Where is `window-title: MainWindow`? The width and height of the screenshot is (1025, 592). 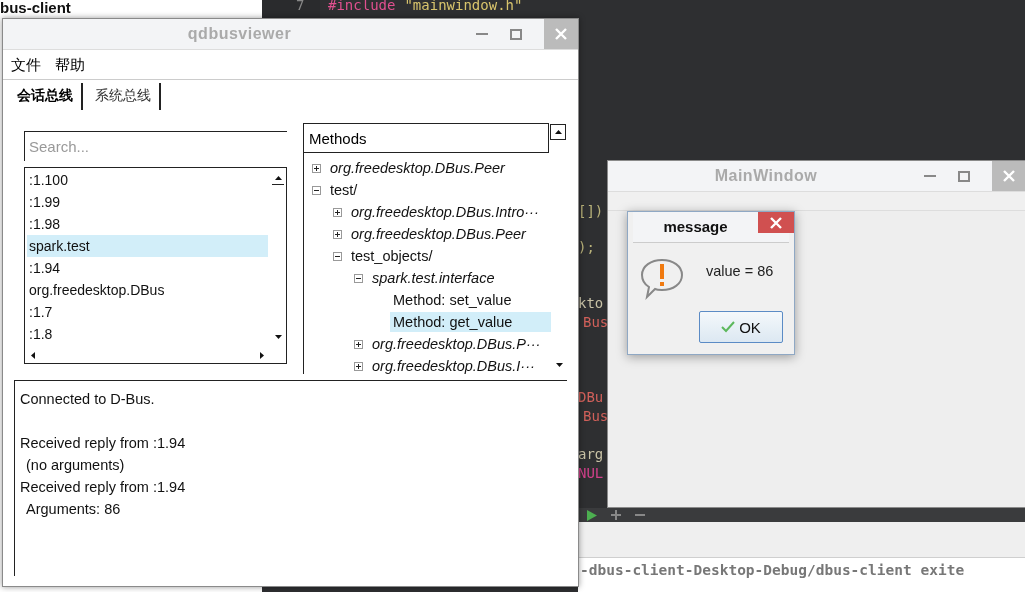
window-title: MainWindow is located at coordinates (766, 176).